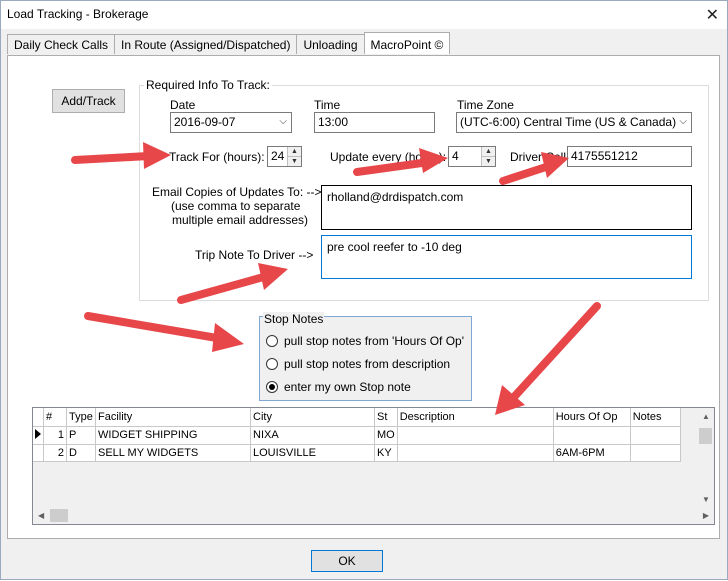 The image size is (728, 581). Describe the element at coordinates (312, 435) in the screenshot. I see `cell-city: NIXA` at that location.